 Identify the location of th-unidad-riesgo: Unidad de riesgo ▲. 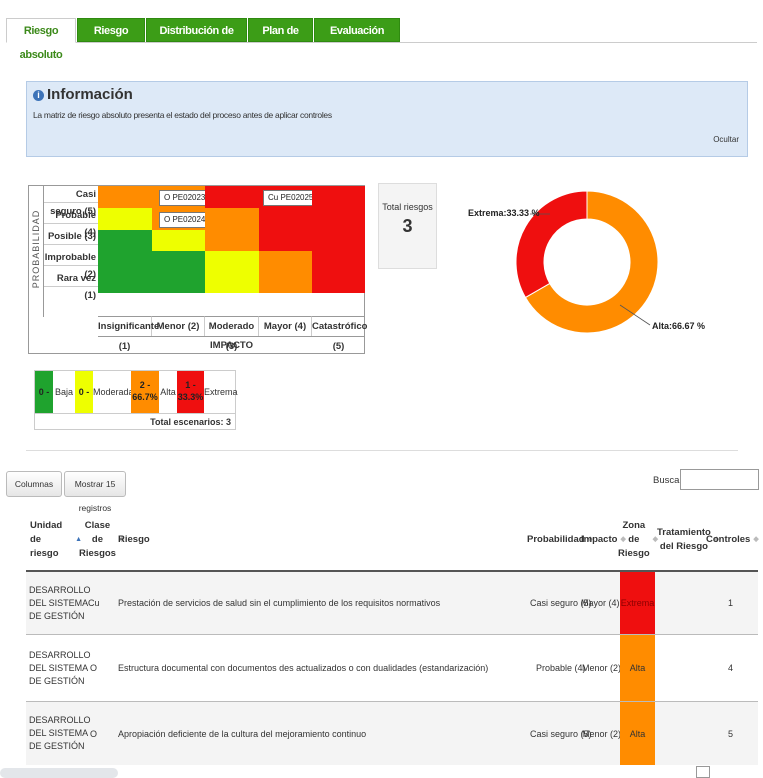
(56, 540).